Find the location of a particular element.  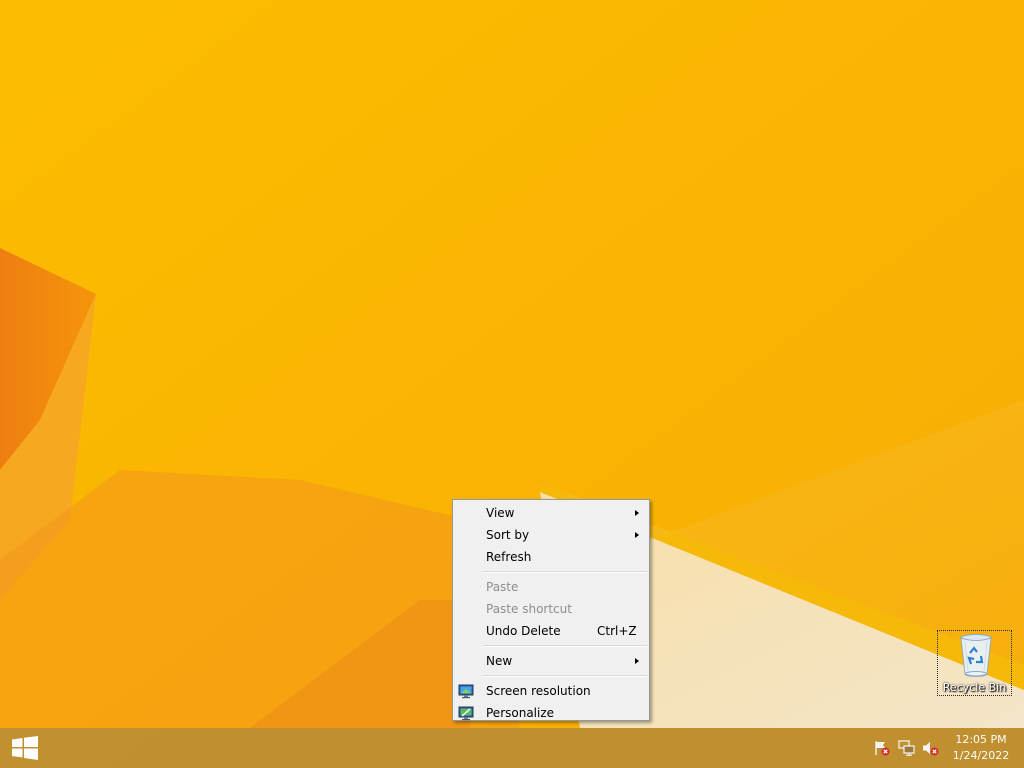

taskbar: 12:05 PM 1/24/2022 is located at coordinates (512, 748).